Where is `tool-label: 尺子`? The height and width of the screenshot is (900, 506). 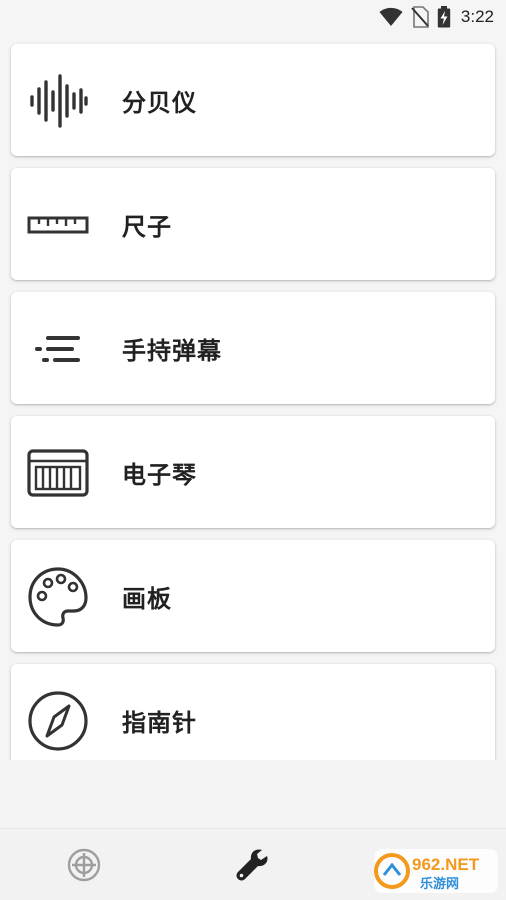
tool-label: 尺子 is located at coordinates (147, 226).